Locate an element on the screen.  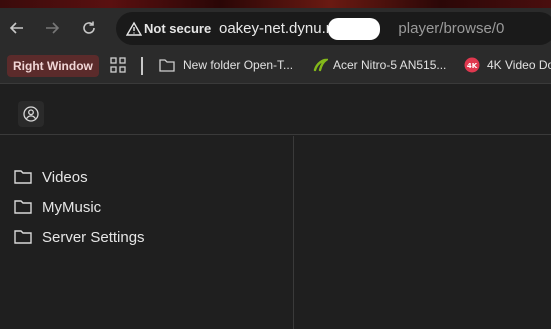
folder-label: Server Settings is located at coordinates (93, 237).